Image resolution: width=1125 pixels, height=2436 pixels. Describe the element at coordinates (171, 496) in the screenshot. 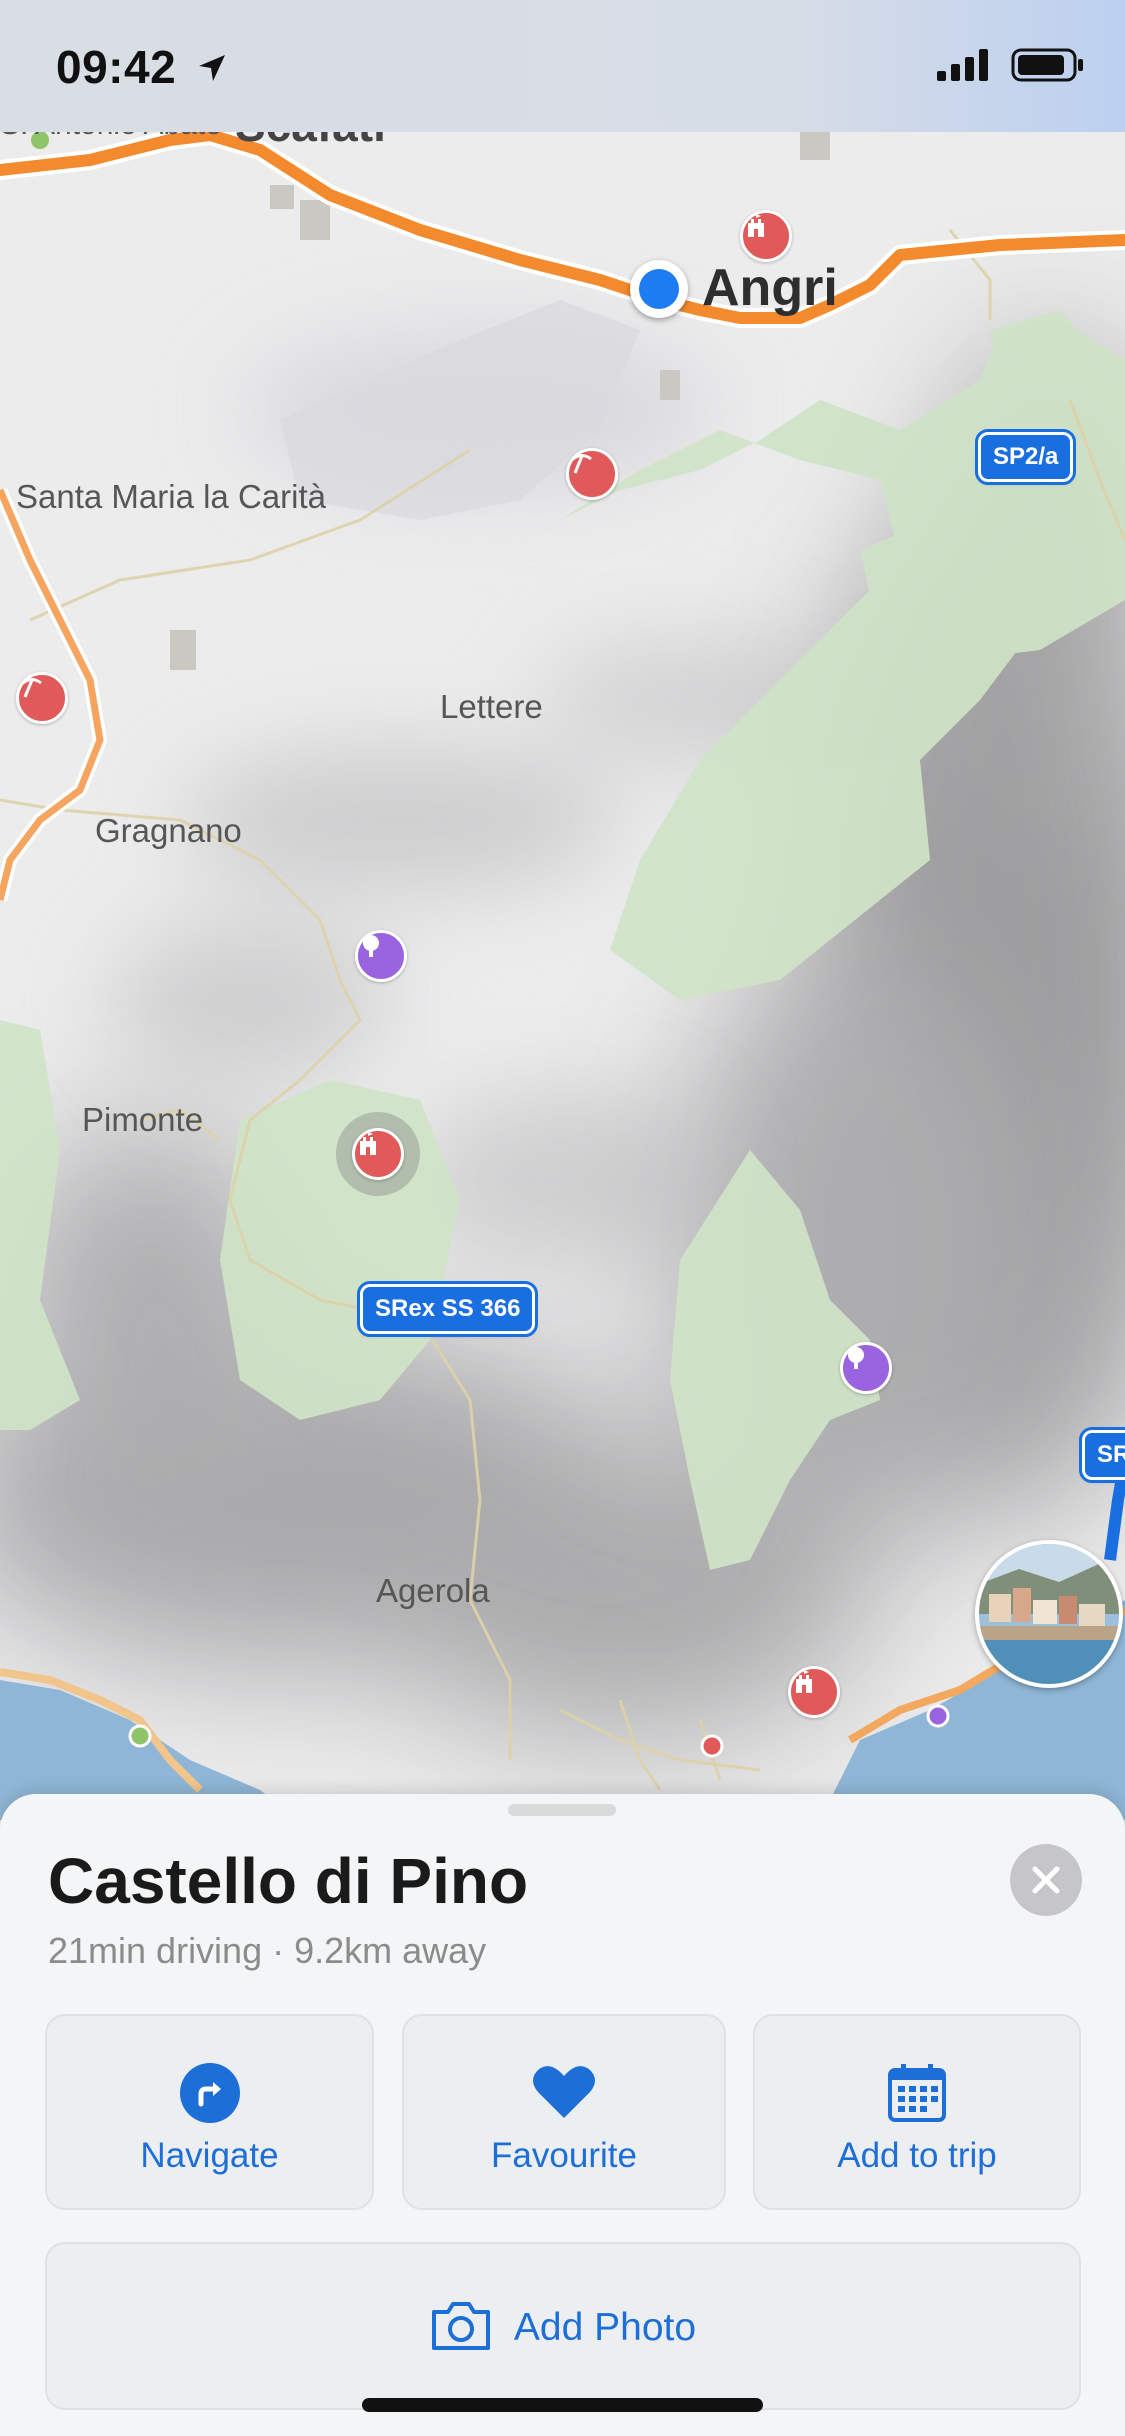

I see `place-label-santa-maria: Santa Maria la Carità` at that location.